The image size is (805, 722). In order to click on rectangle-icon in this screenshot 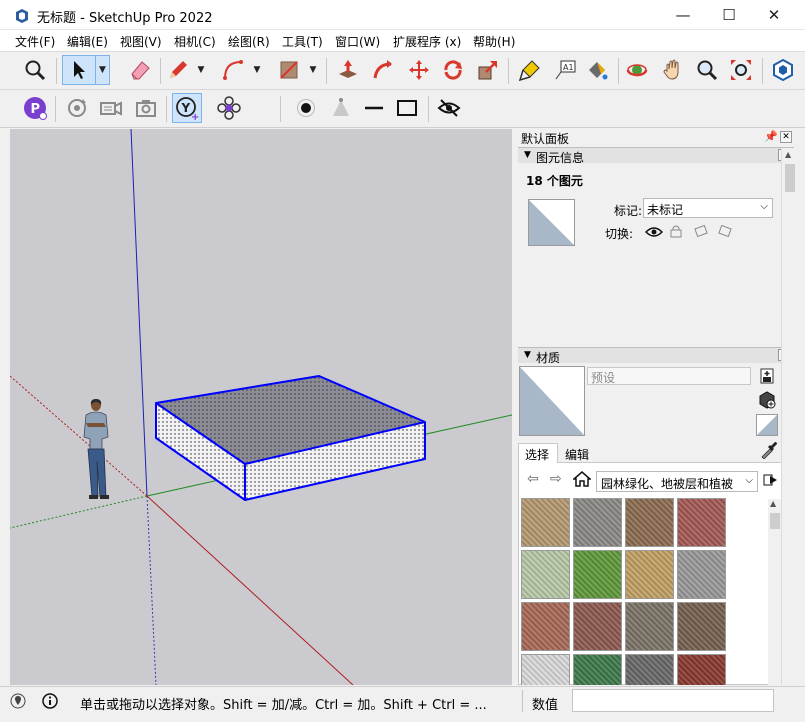, I will do `click(289, 70)`.